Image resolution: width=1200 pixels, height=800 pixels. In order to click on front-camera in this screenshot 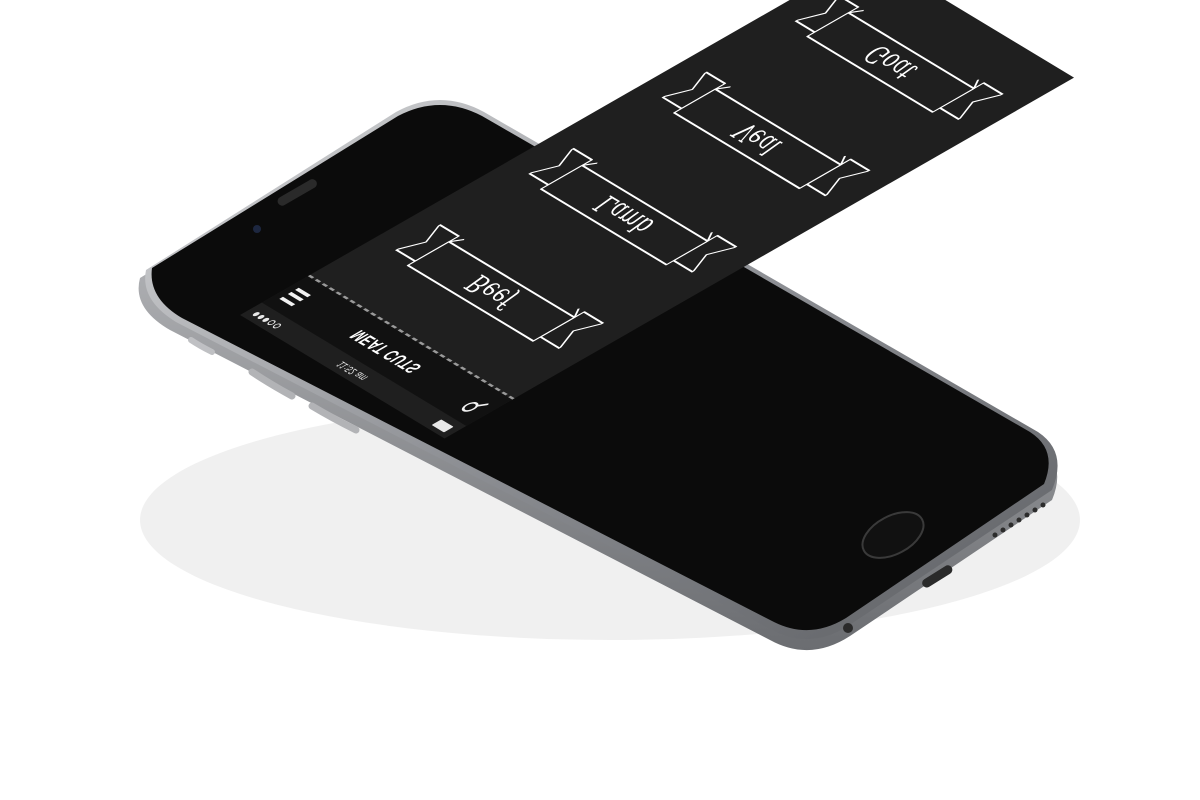, I will do `click(257, 229)`.